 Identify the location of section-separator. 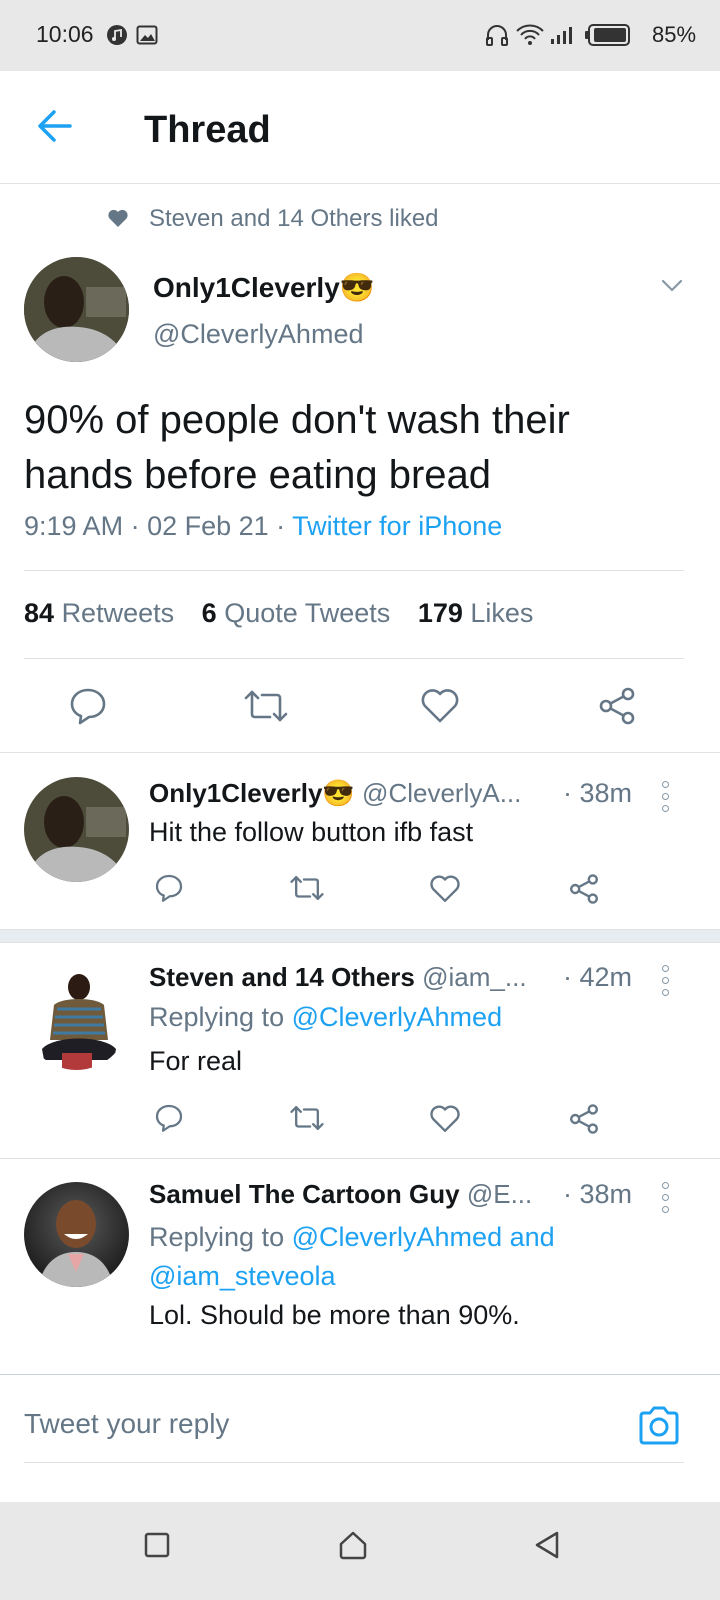
(360, 936).